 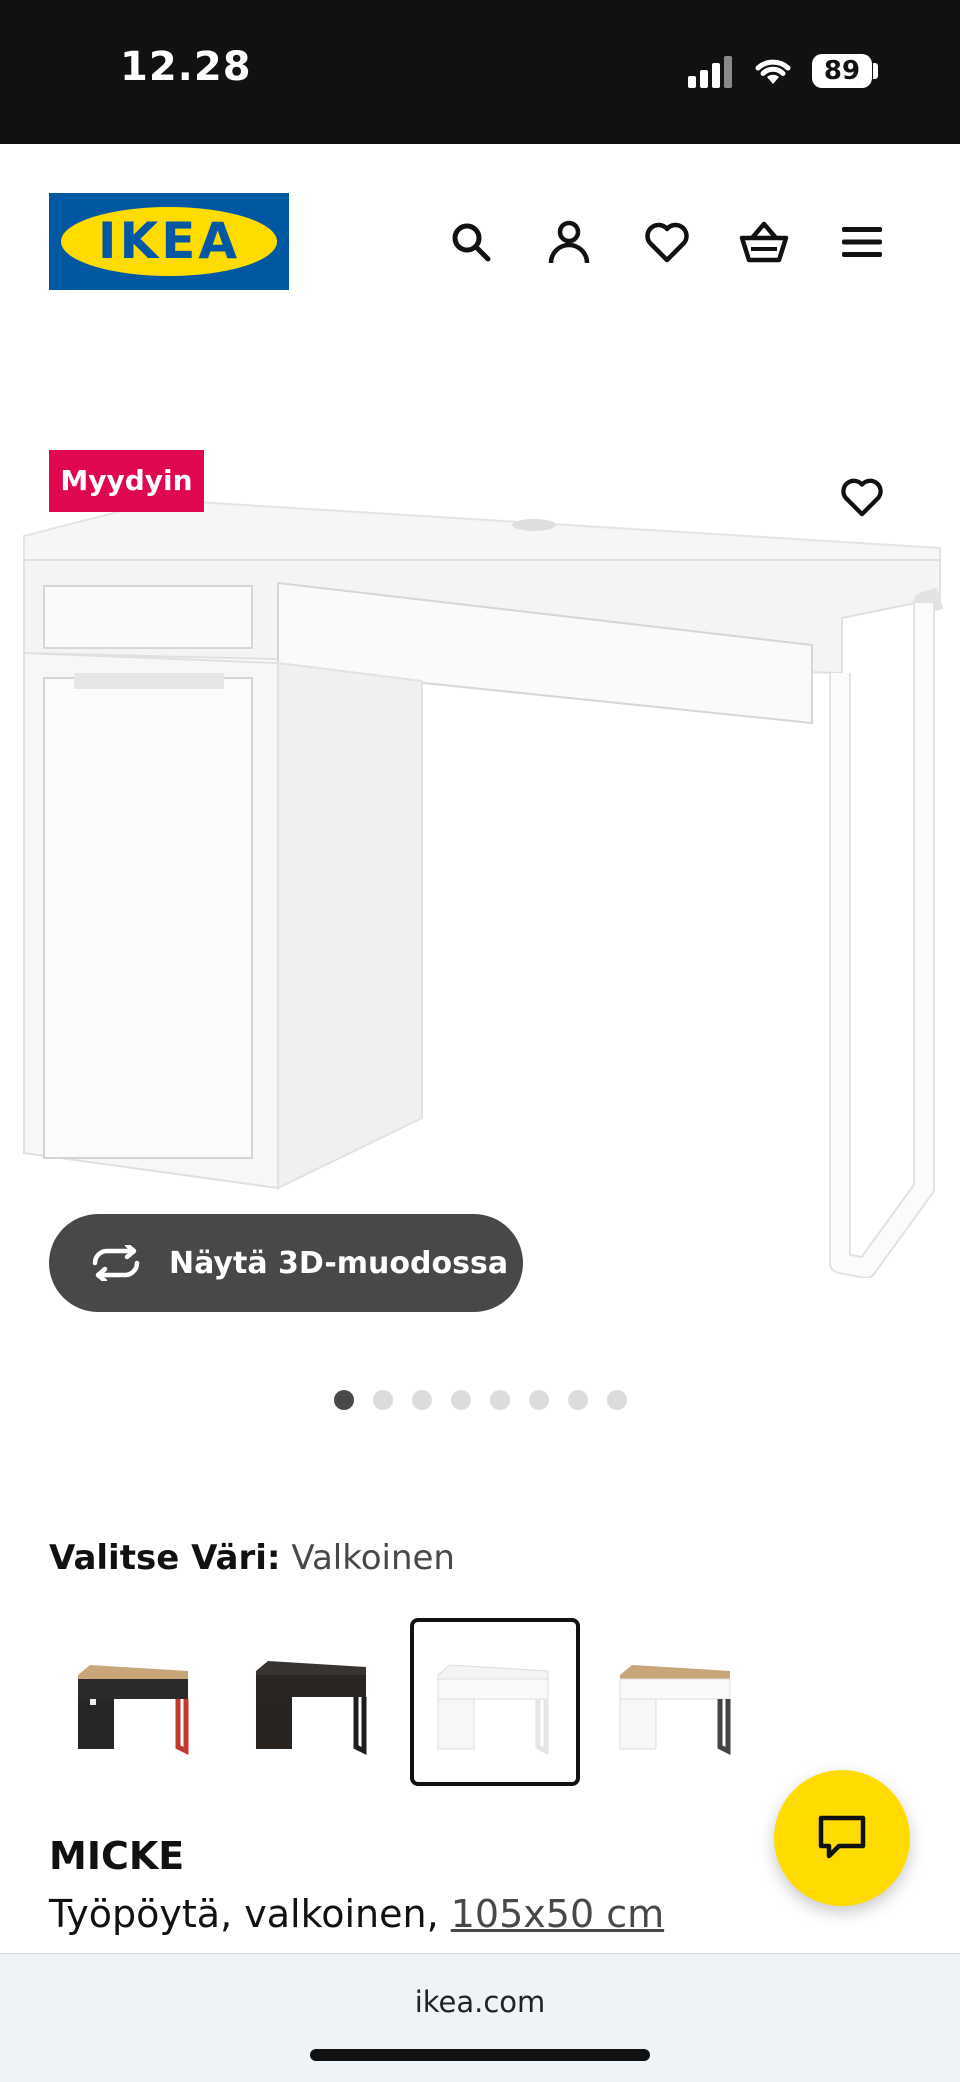 What do you see at coordinates (557, 1914) in the screenshot?
I see `product-dimensions-link: 105x50 cm` at bounding box center [557, 1914].